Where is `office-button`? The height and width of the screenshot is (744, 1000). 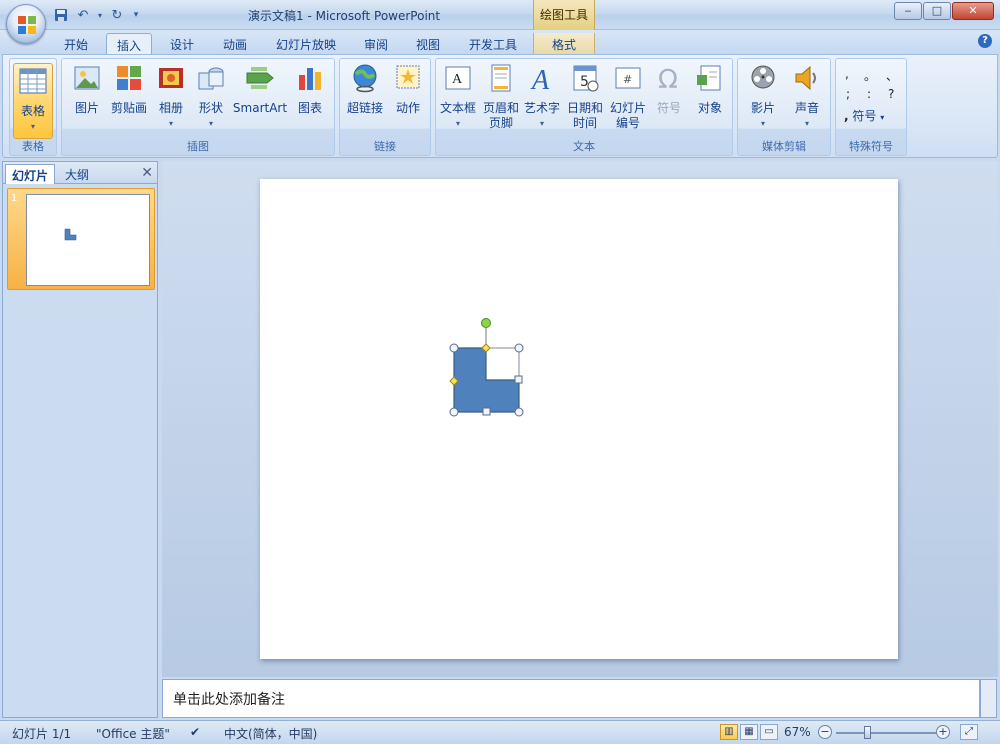 office-button is located at coordinates (26, 24).